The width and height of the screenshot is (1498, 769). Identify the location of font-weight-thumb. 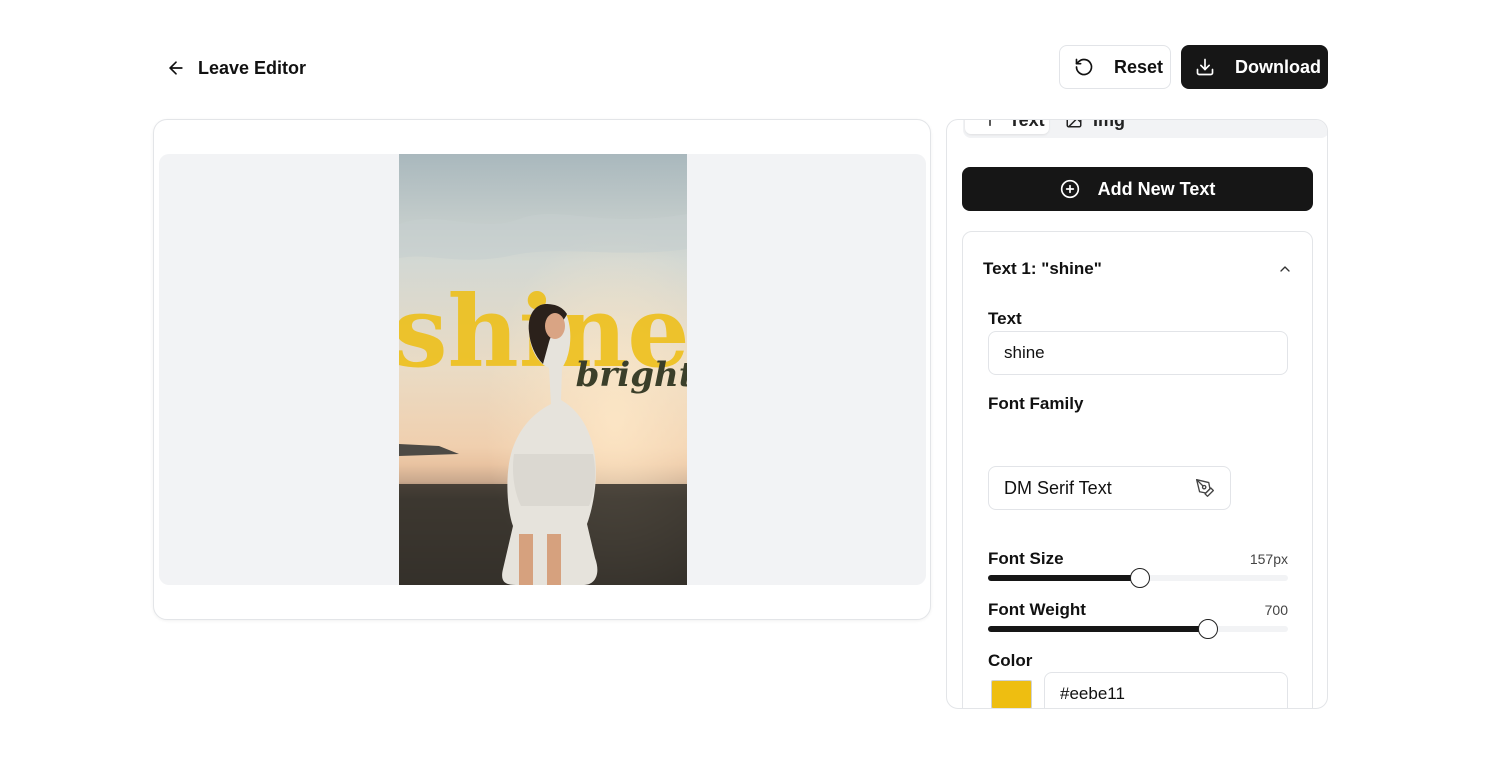
(1207, 629).